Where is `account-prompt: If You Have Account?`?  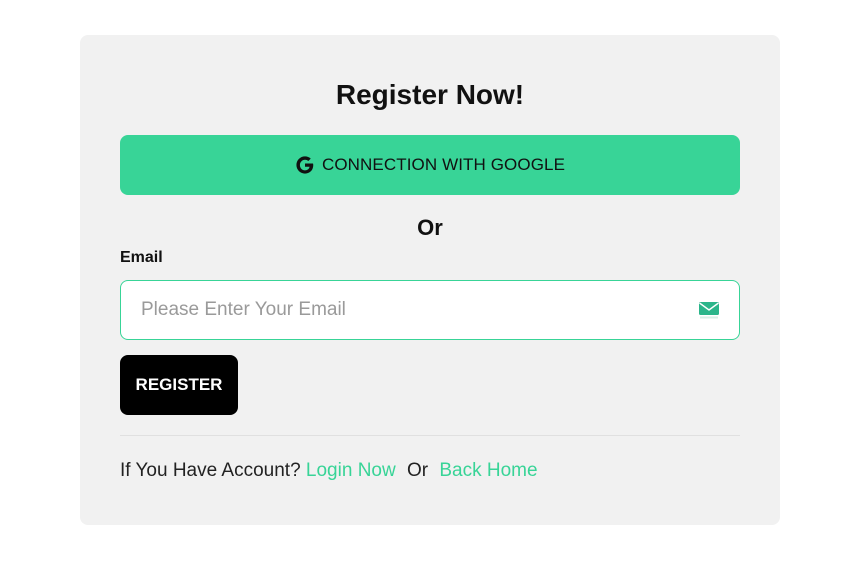
account-prompt: If You Have Account? is located at coordinates (210, 470).